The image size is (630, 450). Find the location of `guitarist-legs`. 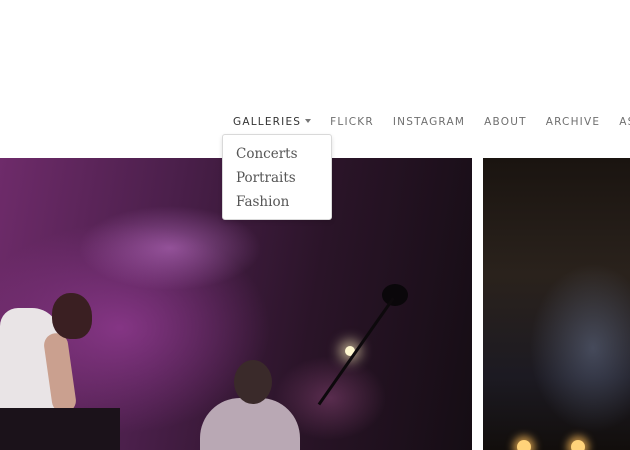

guitarist-legs is located at coordinates (60, 429).